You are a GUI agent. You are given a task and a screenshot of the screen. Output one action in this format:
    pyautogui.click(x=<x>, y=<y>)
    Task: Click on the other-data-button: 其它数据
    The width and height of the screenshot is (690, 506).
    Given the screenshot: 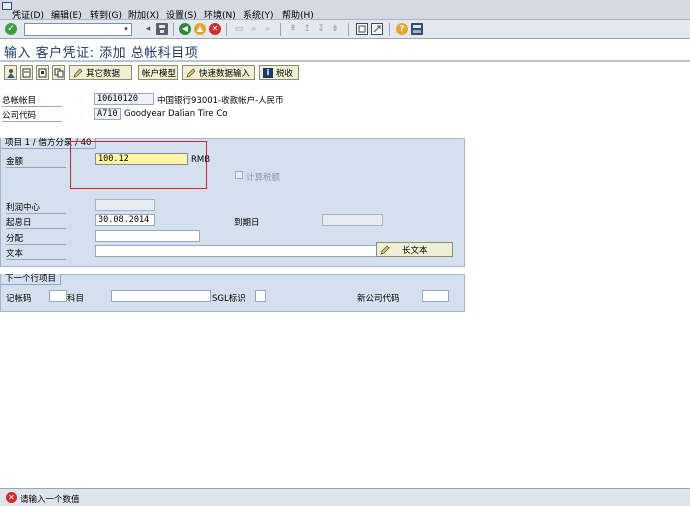 What is the action you would take?
    pyautogui.click(x=100, y=72)
    